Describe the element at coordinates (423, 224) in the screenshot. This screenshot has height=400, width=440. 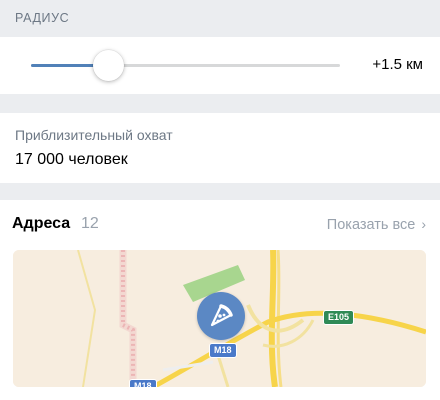
I see `chevron-right-icon: ›` at that location.